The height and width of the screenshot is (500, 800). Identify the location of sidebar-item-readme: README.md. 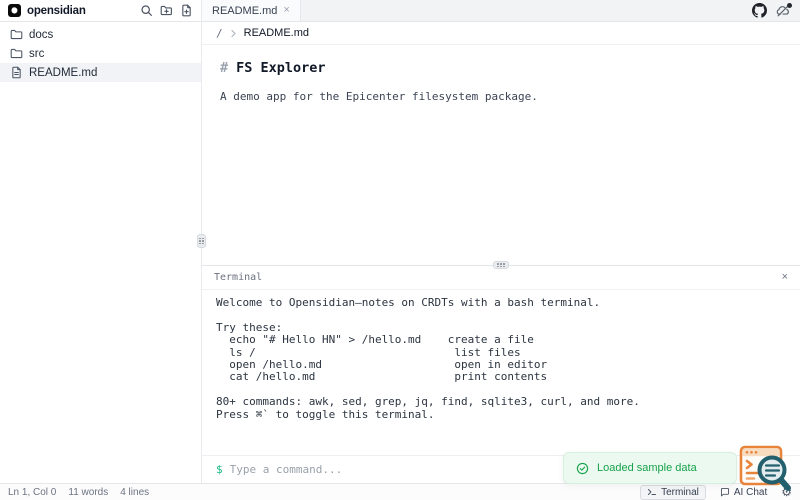
(100, 72).